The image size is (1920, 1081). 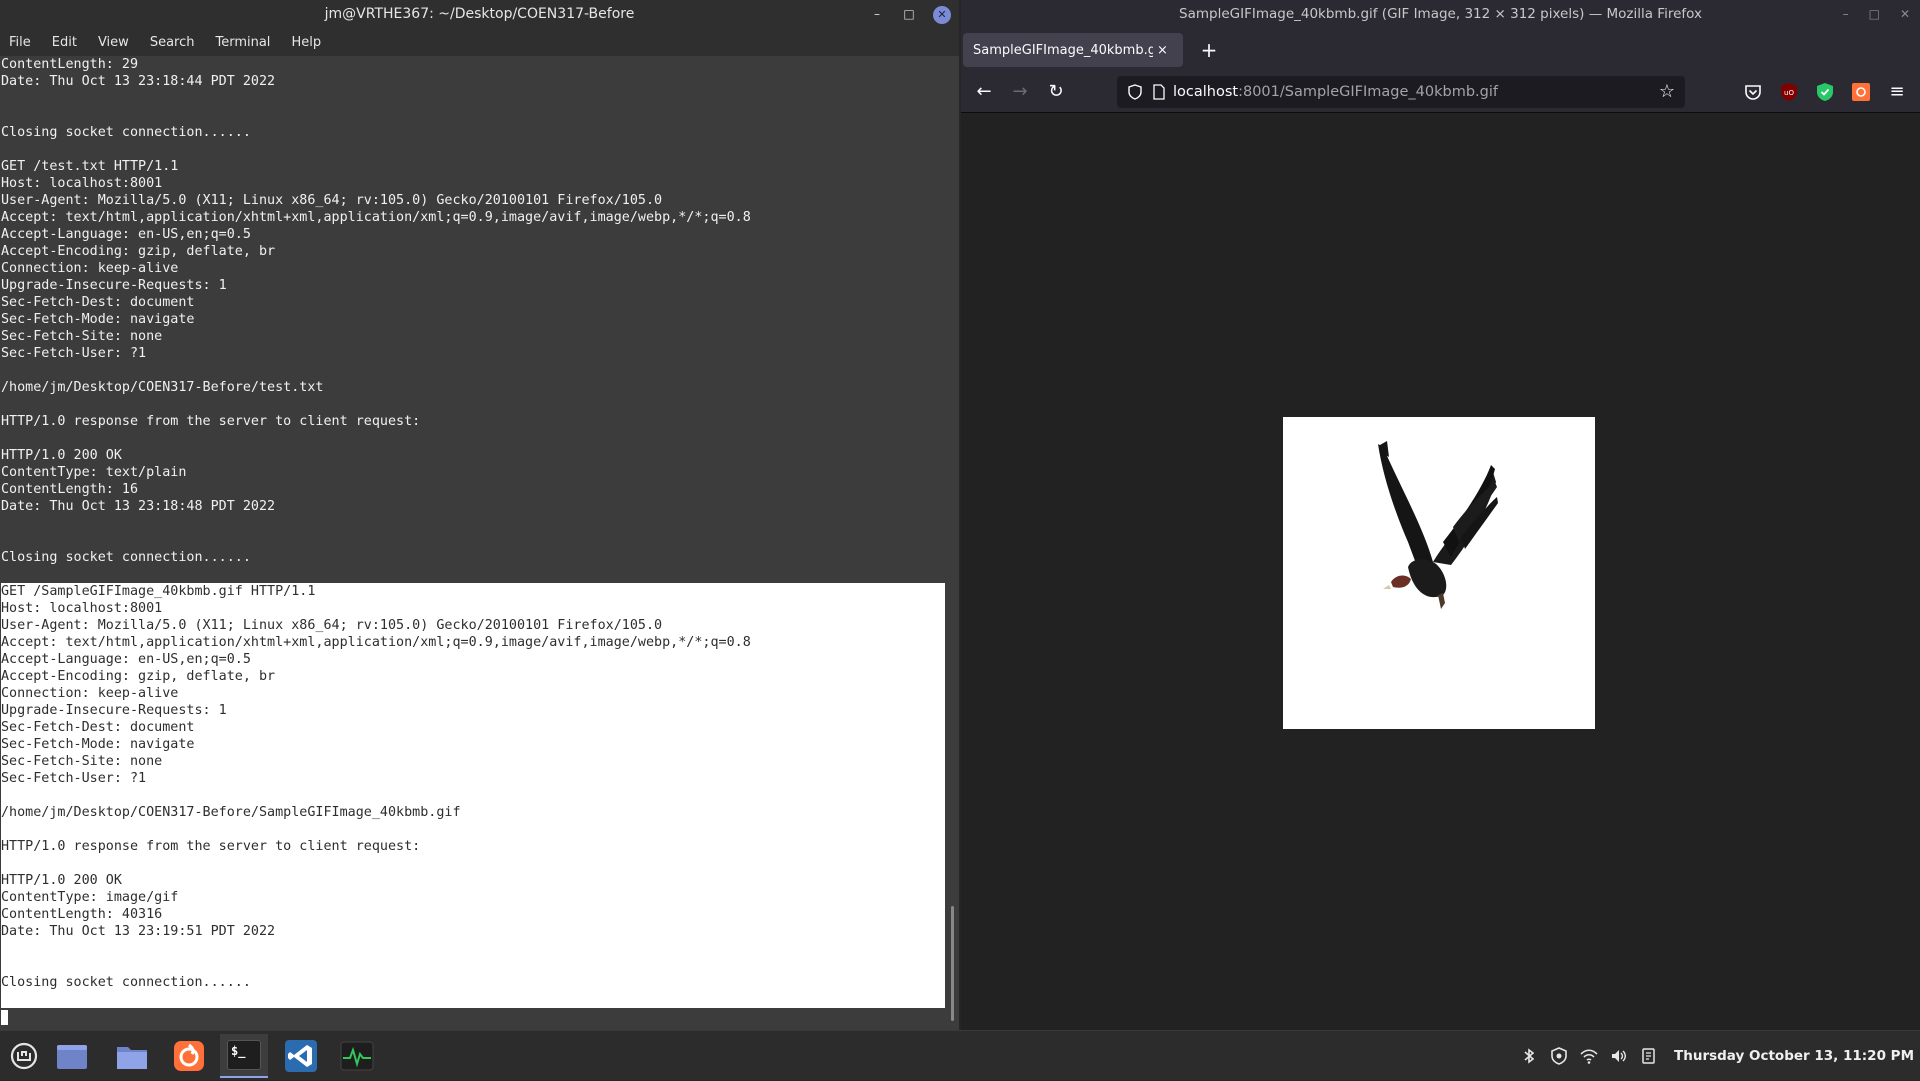 What do you see at coordinates (113, 42) in the screenshot?
I see `menu-view: View` at bounding box center [113, 42].